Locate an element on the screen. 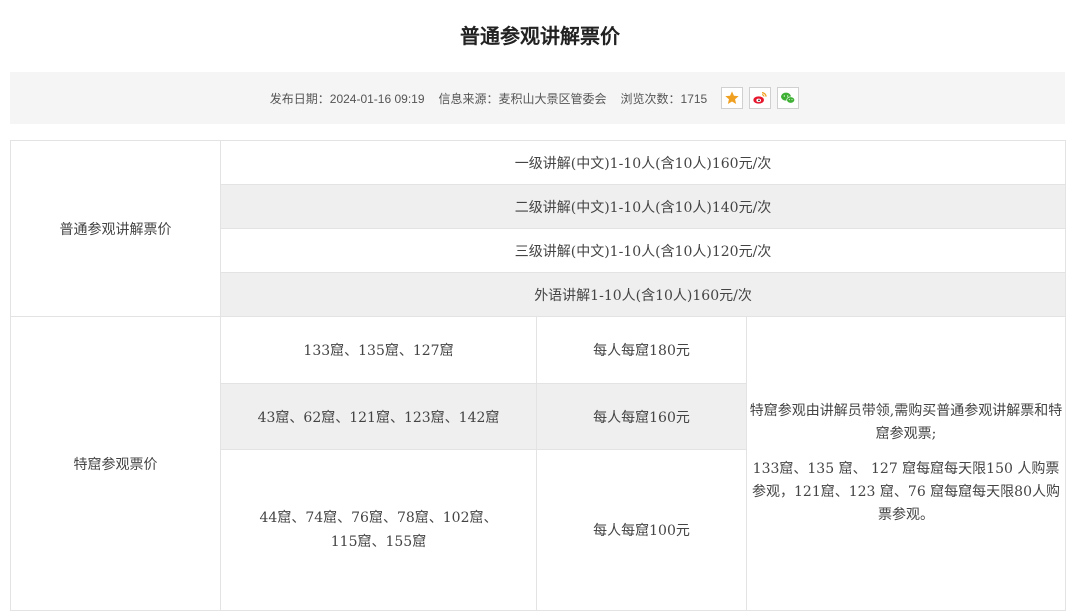  special-cave-price: 每人每窟180元 is located at coordinates (641, 350).